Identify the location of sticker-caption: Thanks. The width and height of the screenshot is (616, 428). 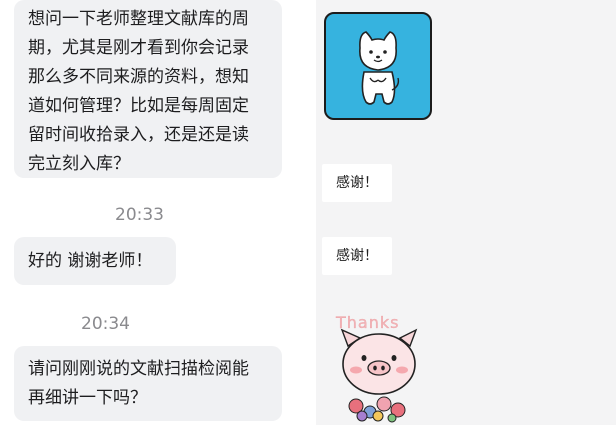
(367, 322).